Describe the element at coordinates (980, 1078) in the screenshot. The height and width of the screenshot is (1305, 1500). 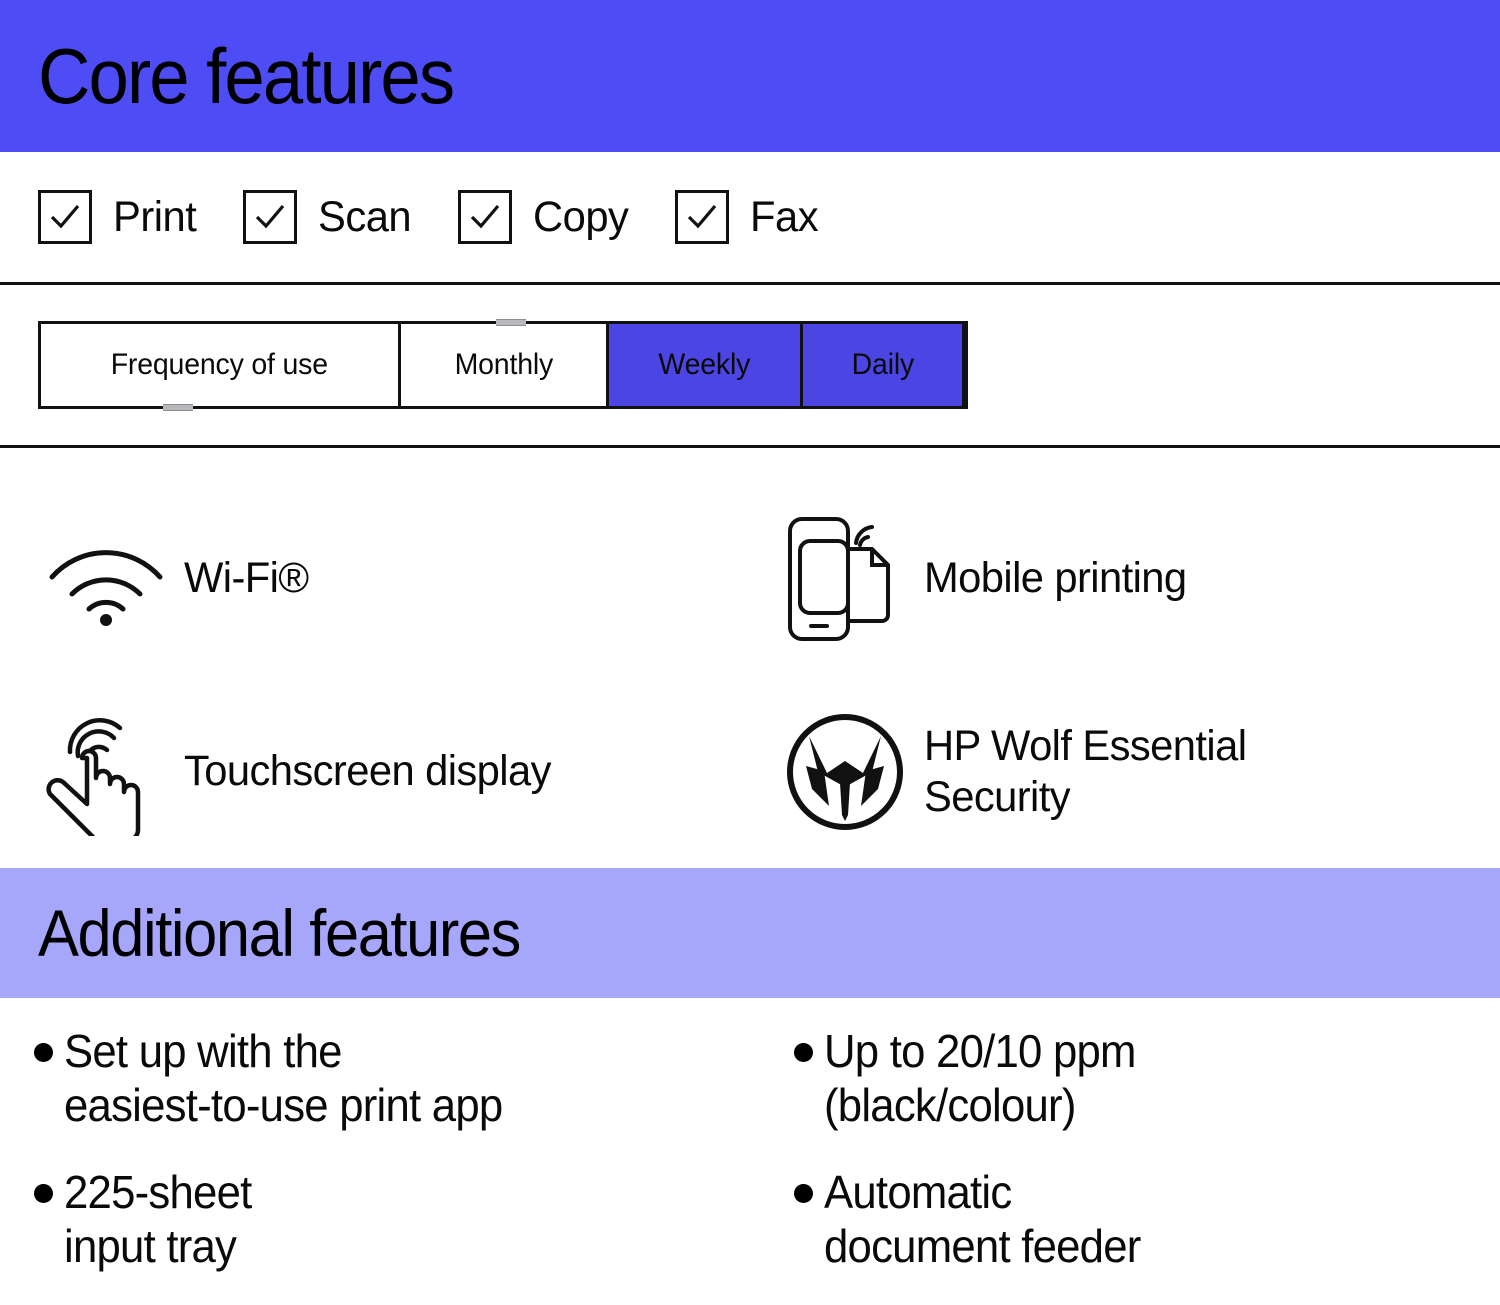
I see `bullet-text: Up to 20/10 ppm (black/colour)` at that location.